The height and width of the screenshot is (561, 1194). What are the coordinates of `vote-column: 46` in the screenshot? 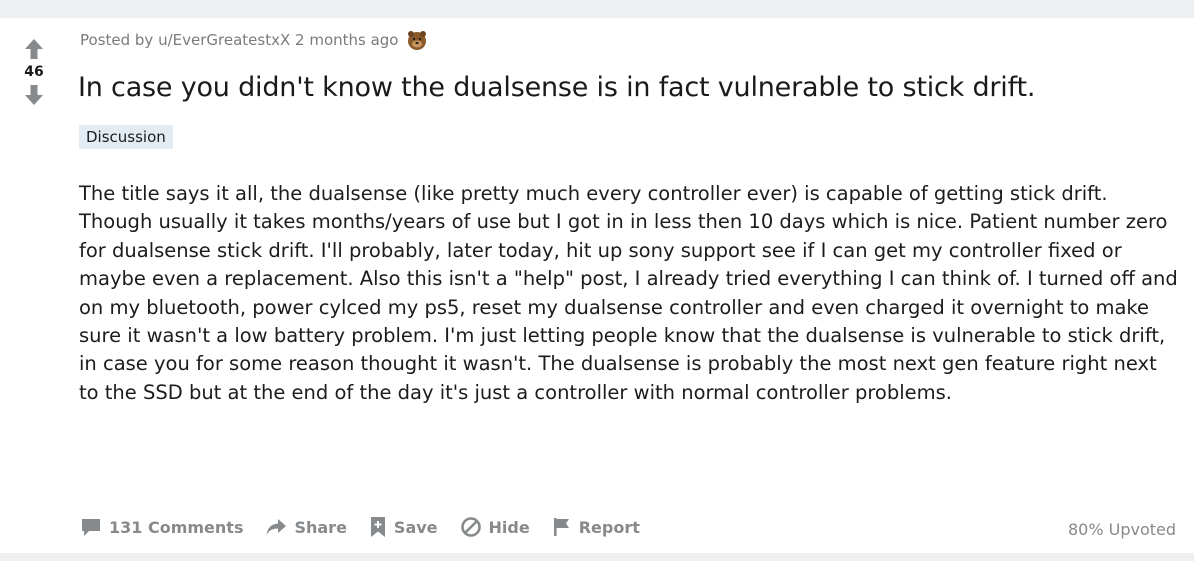 It's located at (34, 72).